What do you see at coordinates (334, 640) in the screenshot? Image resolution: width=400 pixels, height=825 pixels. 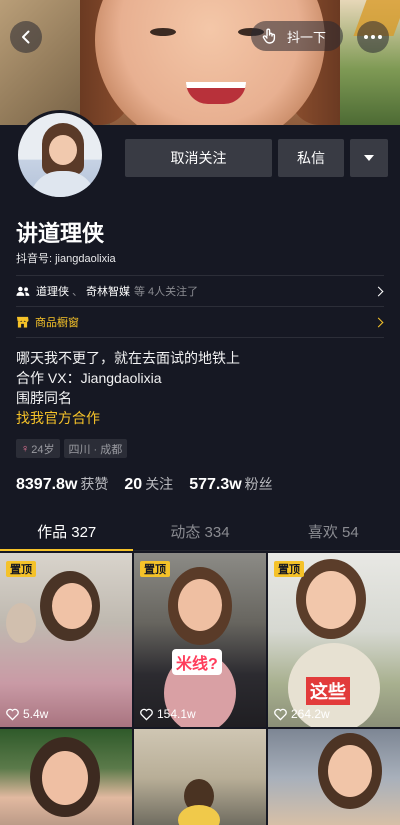 I see `video-thumbnail: 置顶 这些 264.2w` at bounding box center [334, 640].